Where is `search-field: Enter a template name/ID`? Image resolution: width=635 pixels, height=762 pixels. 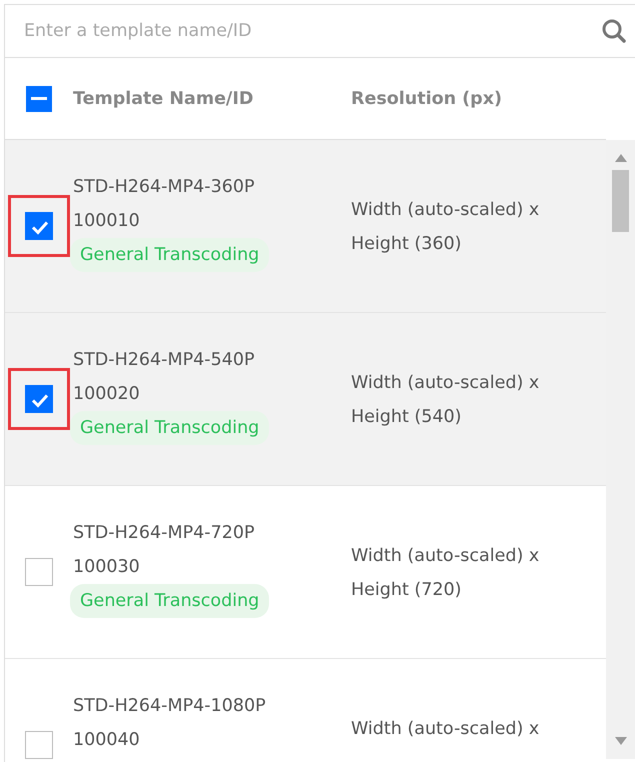
search-field: Enter a template name/ID is located at coordinates (311, 31).